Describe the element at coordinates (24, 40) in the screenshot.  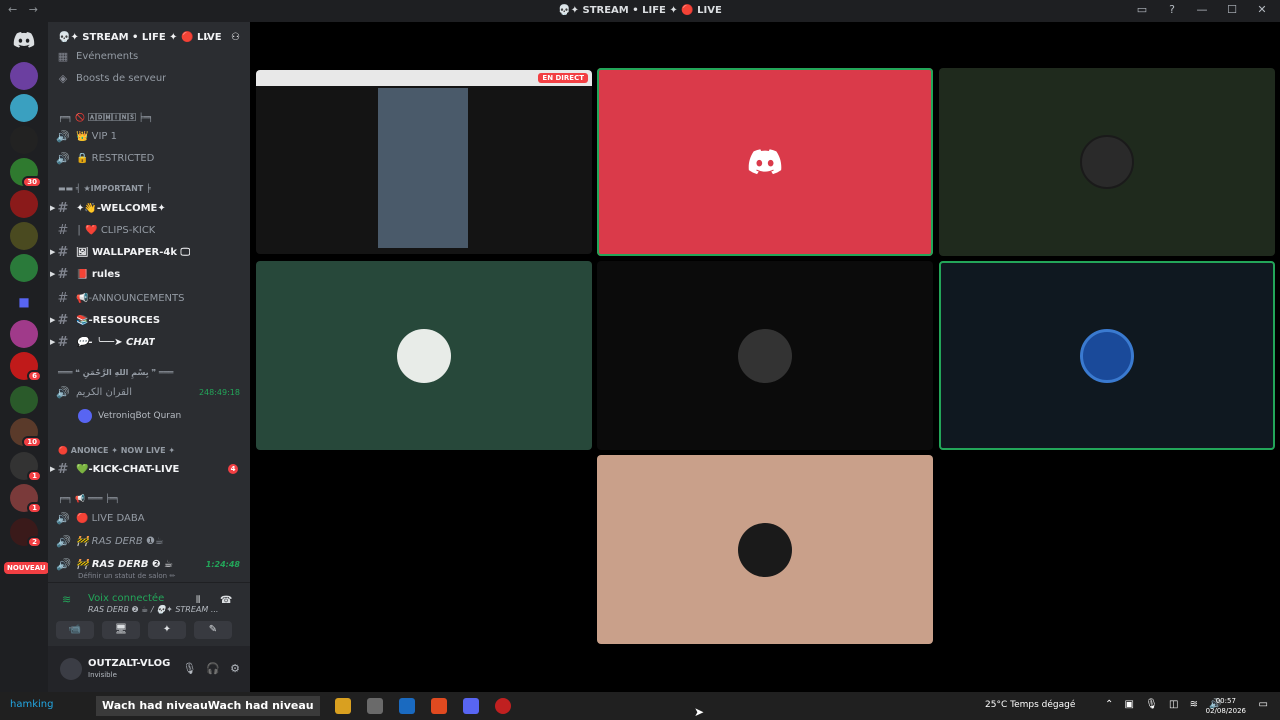
I see `discord-home-icon` at that location.